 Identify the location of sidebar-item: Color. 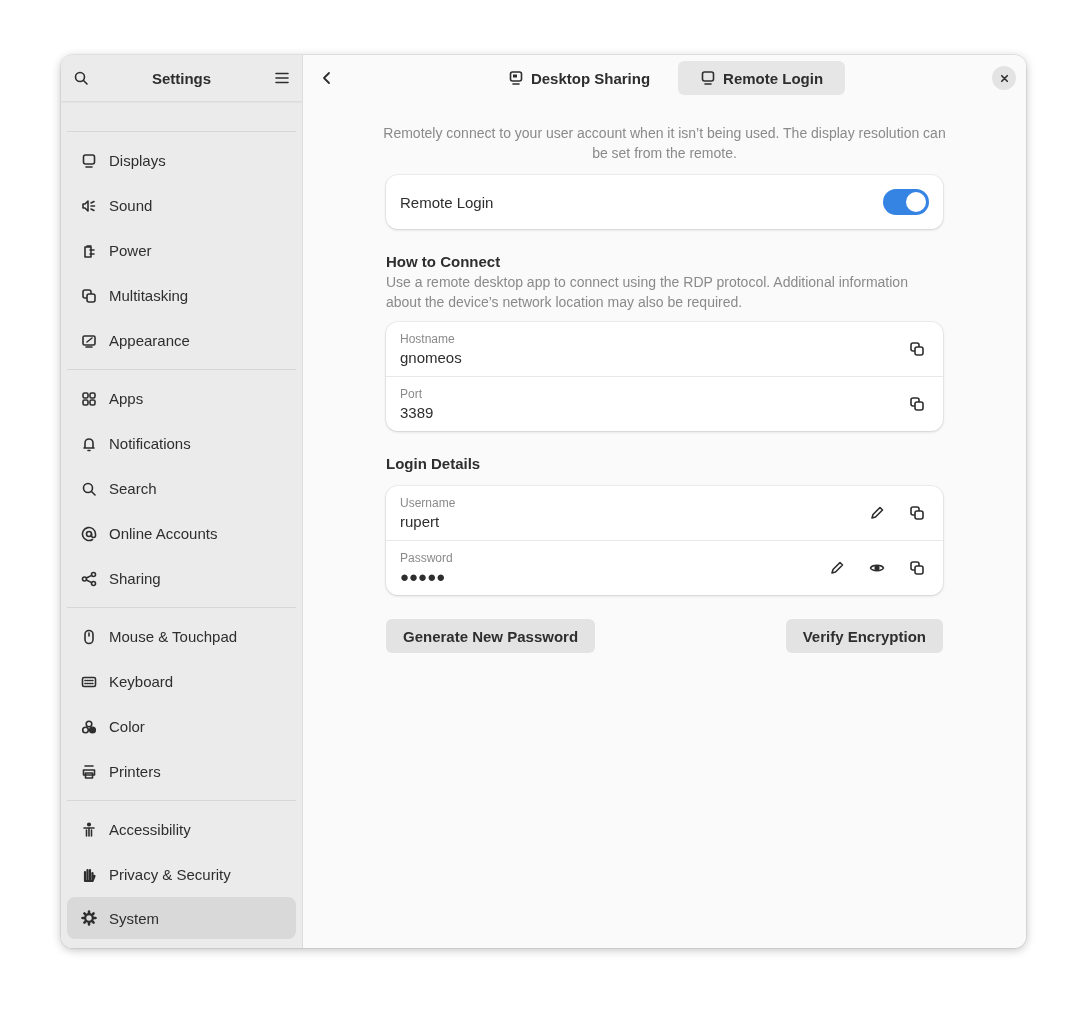
(181, 726).